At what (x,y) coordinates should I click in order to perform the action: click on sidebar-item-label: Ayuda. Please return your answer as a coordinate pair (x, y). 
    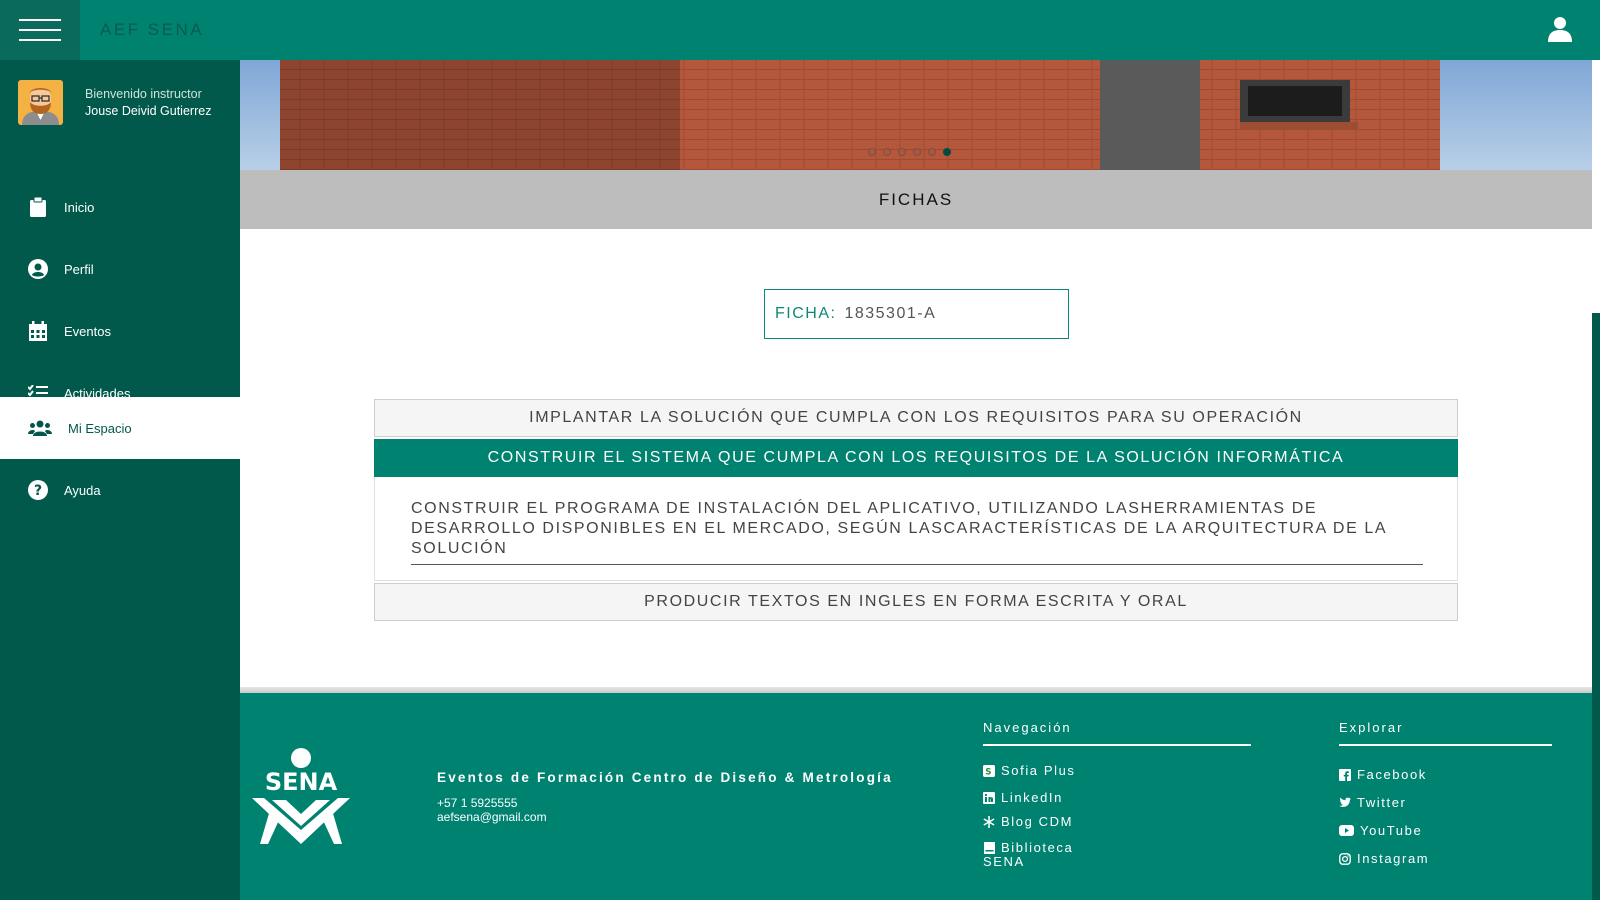
    Looking at the image, I should click on (82, 490).